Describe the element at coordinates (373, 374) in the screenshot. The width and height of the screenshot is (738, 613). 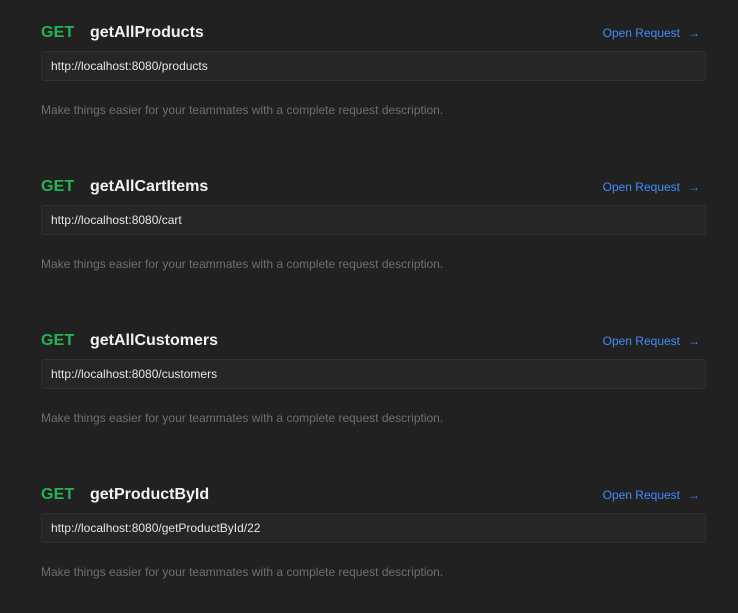
I see `url-field: http://localhost:8080/customers` at that location.